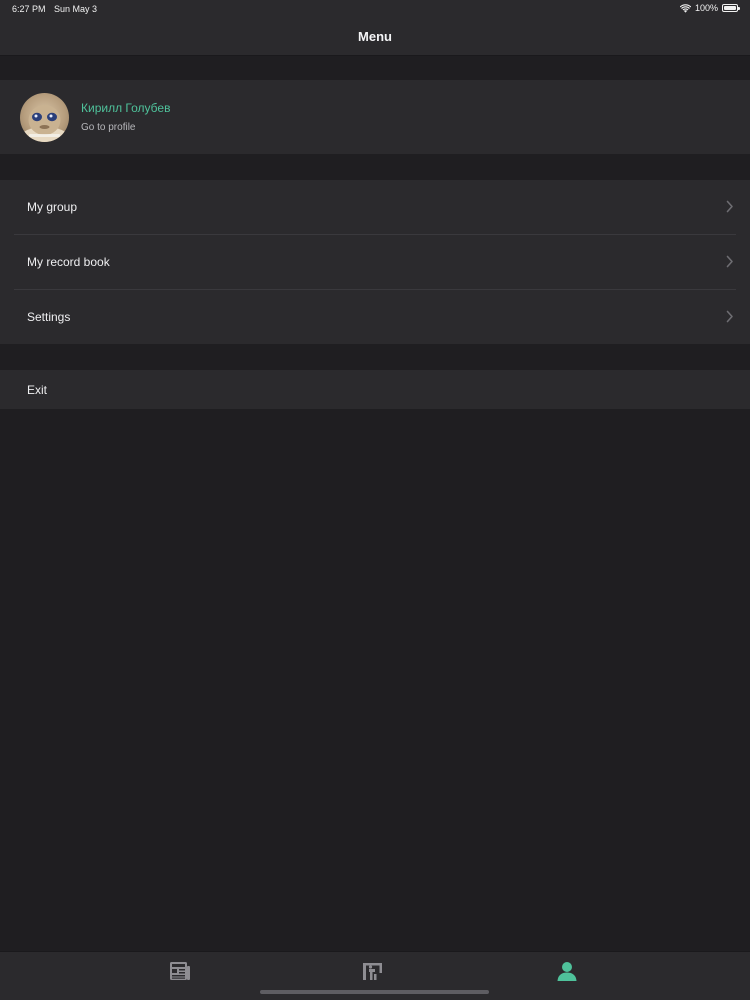 Image resolution: width=750 pixels, height=1000 pixels. Describe the element at coordinates (374, 992) in the screenshot. I see `home-indicator` at that location.